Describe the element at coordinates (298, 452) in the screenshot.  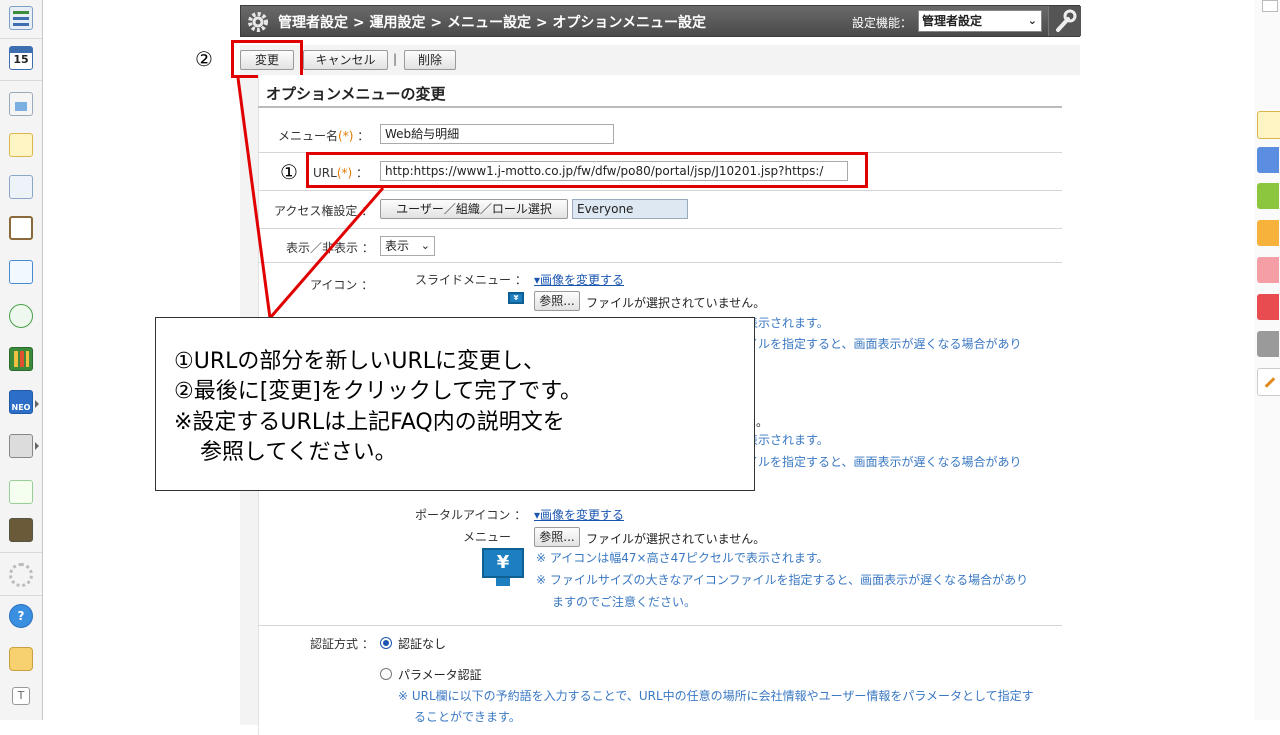
I see `callout-line-4: 参照してください。` at that location.